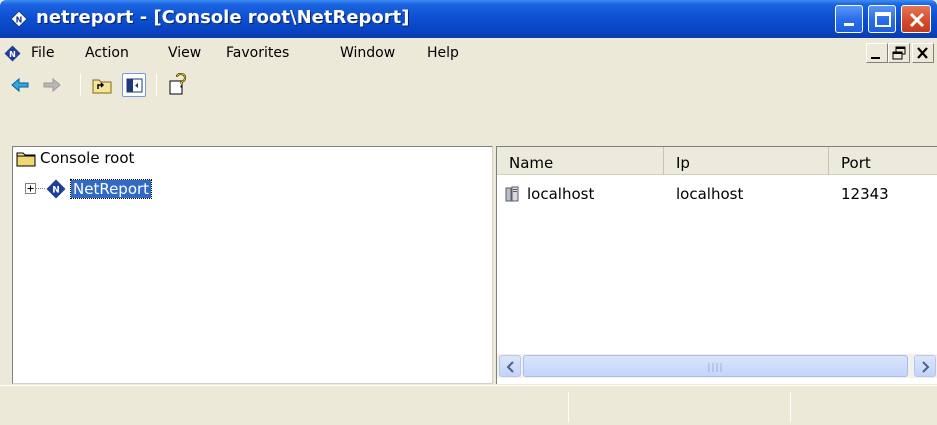 The height and width of the screenshot is (425, 937). I want to click on plus-icon, so click(30, 188).